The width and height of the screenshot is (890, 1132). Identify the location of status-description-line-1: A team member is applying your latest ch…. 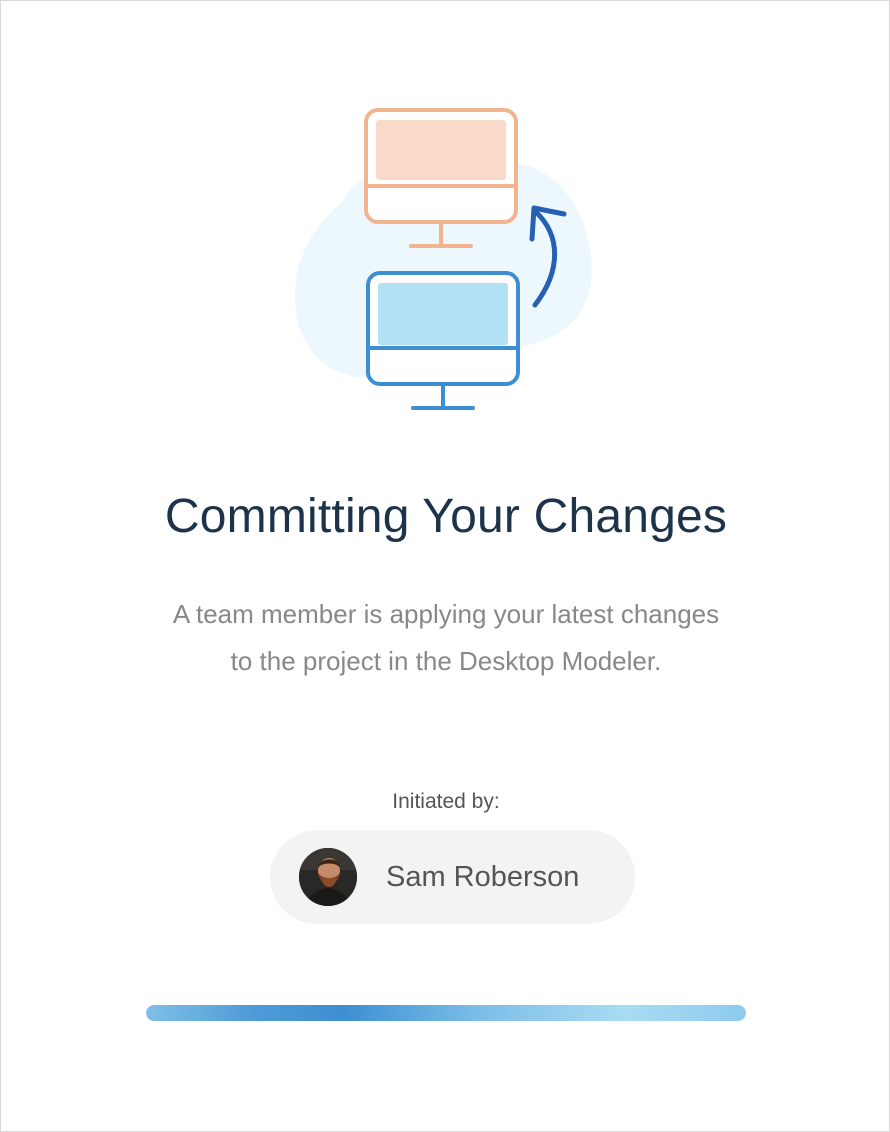
(446, 614).